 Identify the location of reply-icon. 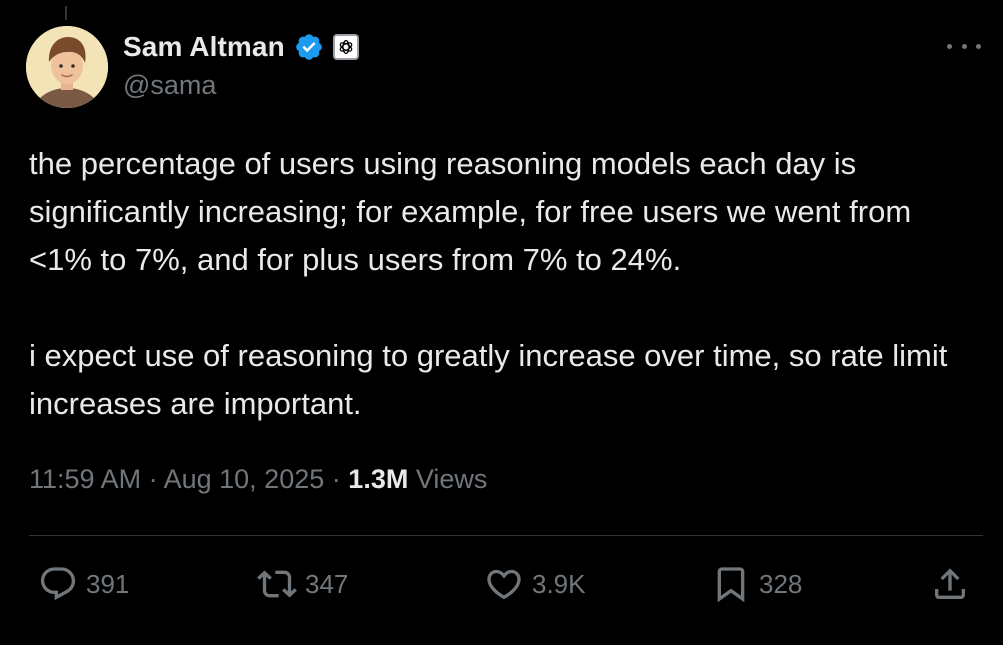
(58, 584).